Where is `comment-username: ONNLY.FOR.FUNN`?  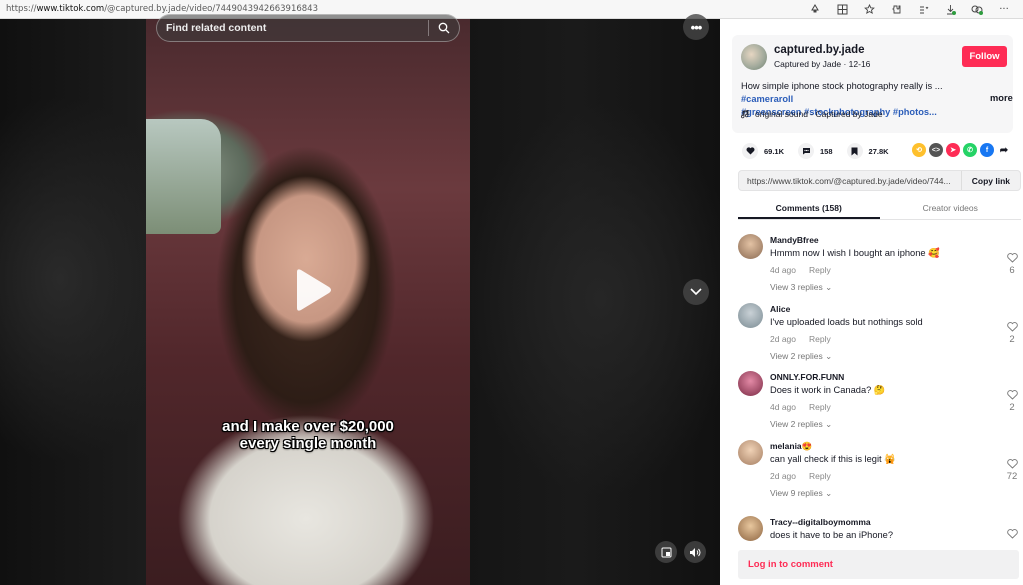 comment-username: ONNLY.FOR.FUNN is located at coordinates (807, 377).